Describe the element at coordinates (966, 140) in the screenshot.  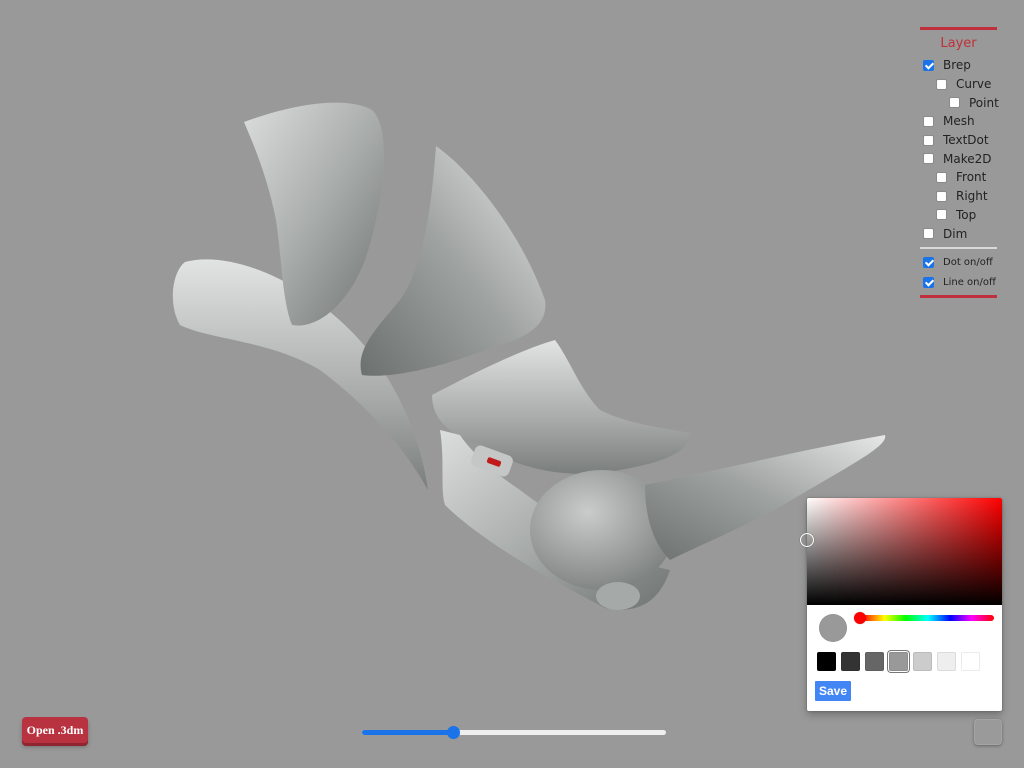
I see `layer-item-label: TextDot` at that location.